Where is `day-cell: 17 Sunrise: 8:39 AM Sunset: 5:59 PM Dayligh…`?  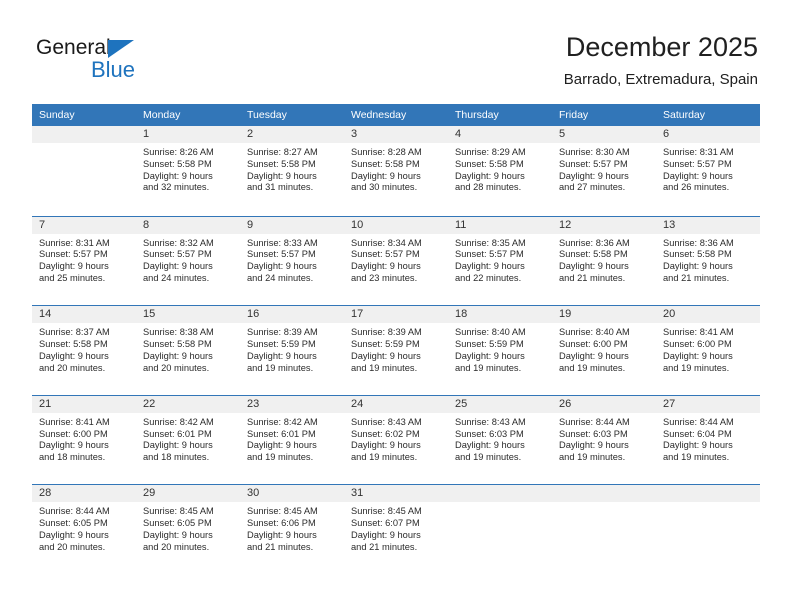
day-cell: 17 Sunrise: 8:39 AM Sunset: 5:59 PM Dayligh… is located at coordinates (396, 350).